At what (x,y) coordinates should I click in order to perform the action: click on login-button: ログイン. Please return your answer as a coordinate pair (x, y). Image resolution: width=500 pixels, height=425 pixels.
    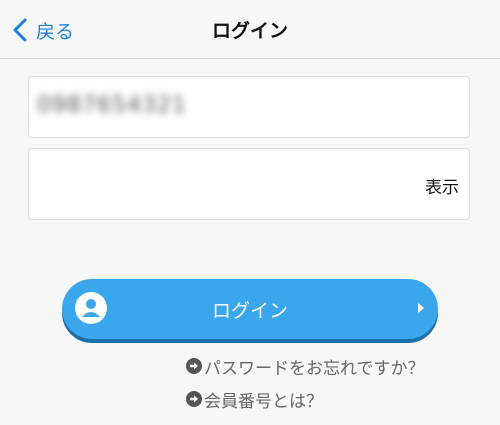
    Looking at the image, I should click on (250, 309).